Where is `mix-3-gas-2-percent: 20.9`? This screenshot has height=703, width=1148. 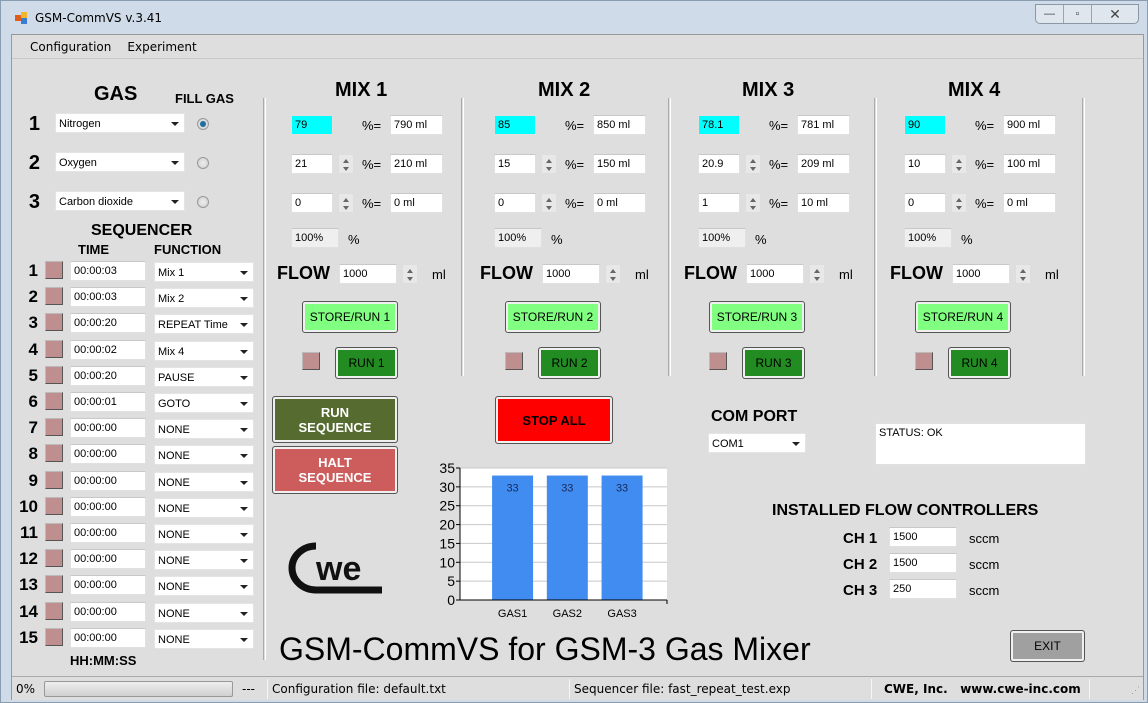 mix-3-gas-2-percent: 20.9 is located at coordinates (719, 164).